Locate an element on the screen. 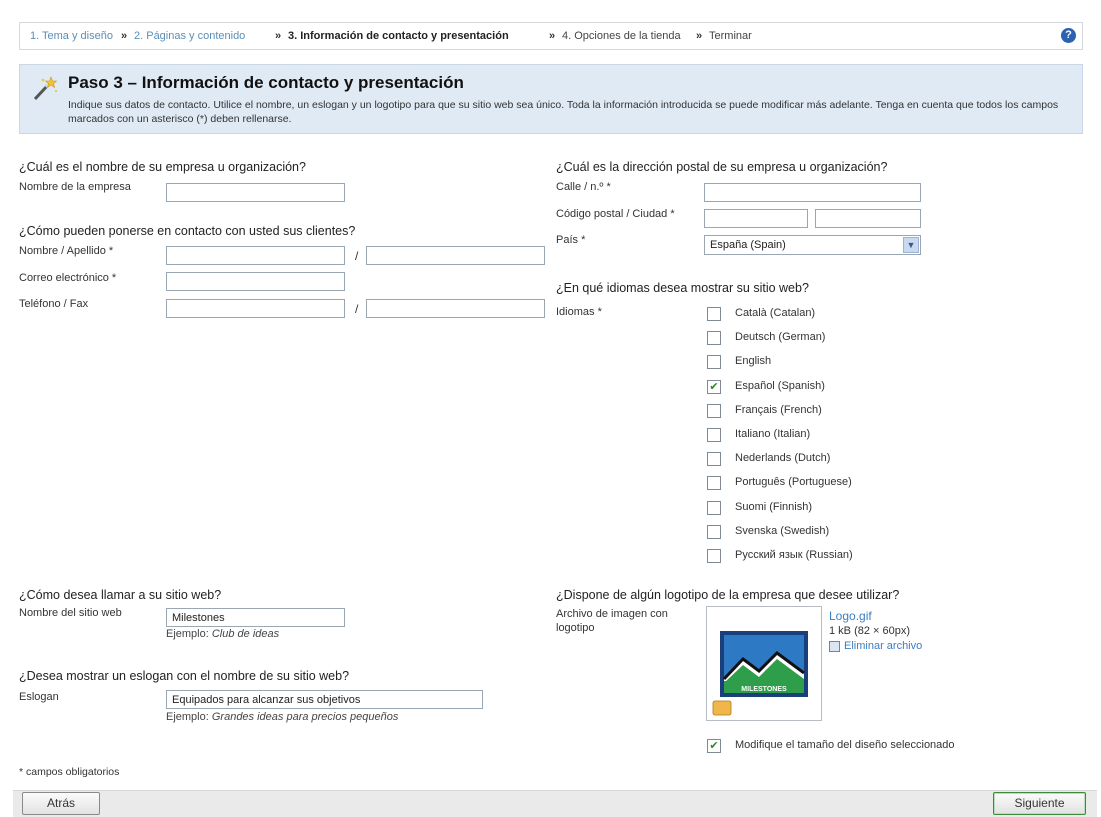 The image size is (1101, 817). folder-icon is located at coordinates (722, 708).